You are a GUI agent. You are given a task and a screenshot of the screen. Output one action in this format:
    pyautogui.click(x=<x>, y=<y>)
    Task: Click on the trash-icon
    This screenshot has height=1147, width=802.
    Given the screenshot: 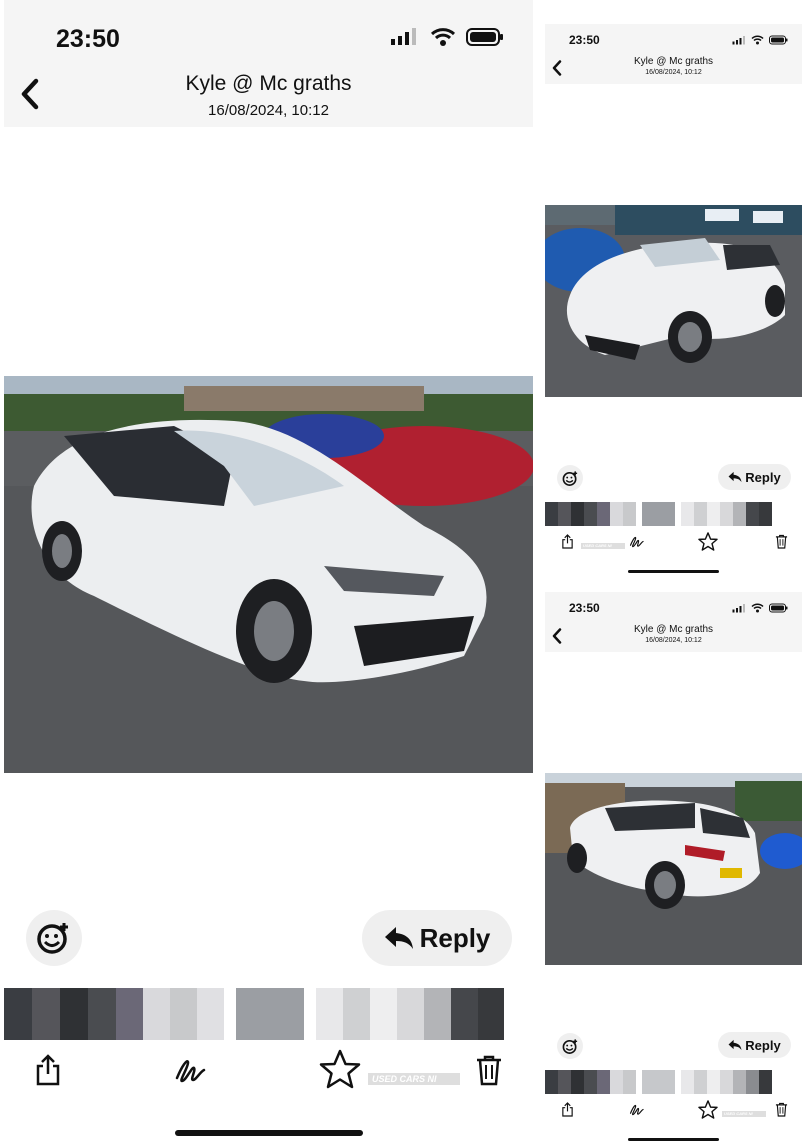 What is the action you would take?
    pyautogui.click(x=781, y=541)
    